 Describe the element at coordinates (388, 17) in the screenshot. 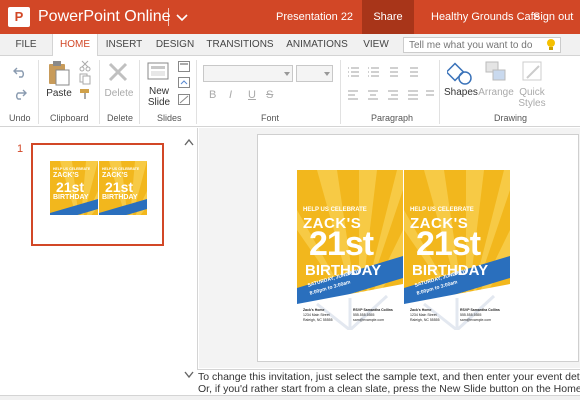

I see `share-button: Share` at that location.